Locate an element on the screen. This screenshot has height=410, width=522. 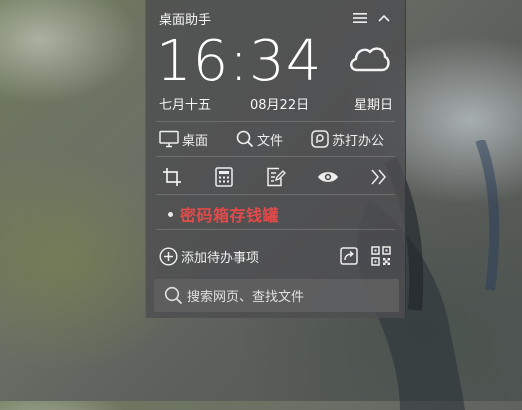
double-chevron-right-icon is located at coordinates (378, 177).